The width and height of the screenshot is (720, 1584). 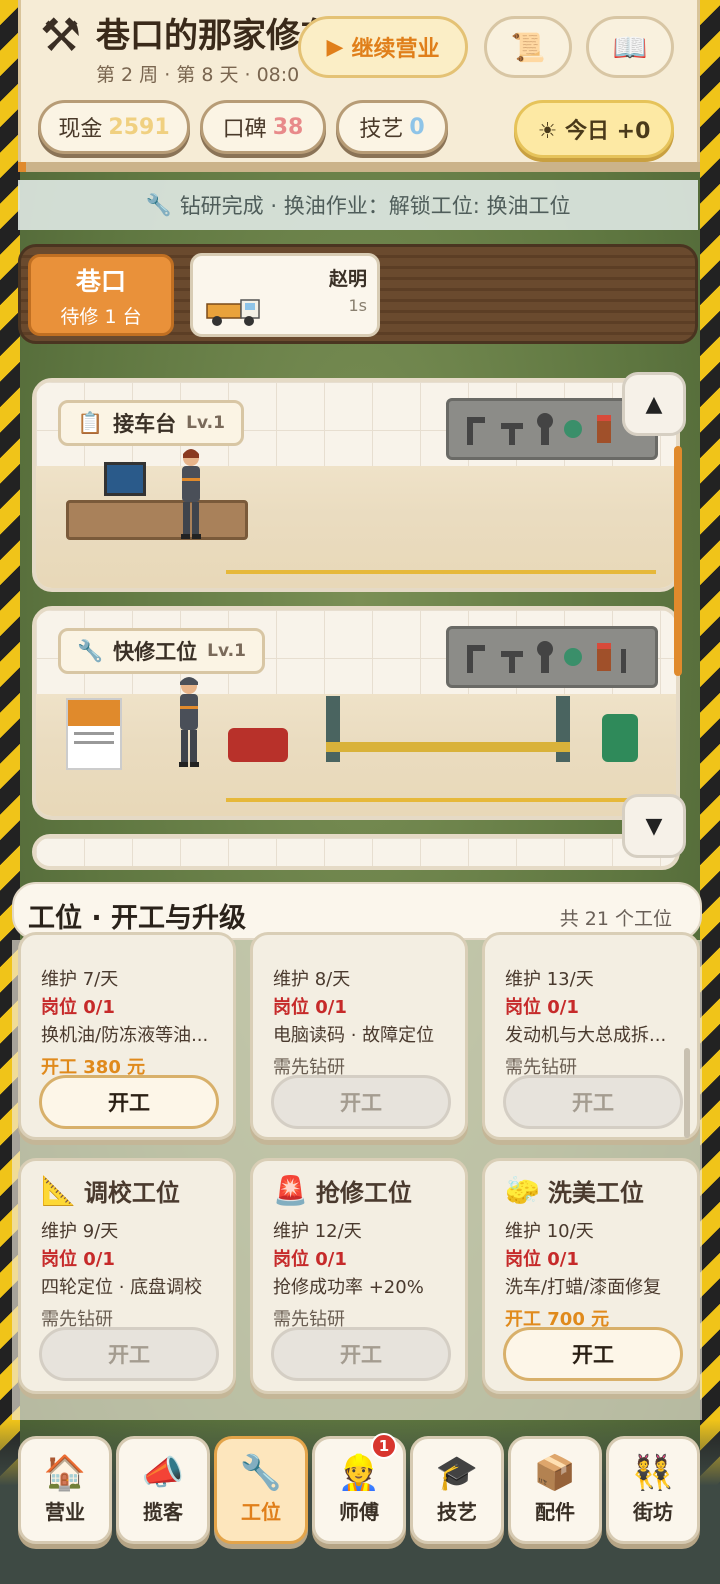 What do you see at coordinates (384, 1446) in the screenshot?
I see `notification-badge: 1` at bounding box center [384, 1446].